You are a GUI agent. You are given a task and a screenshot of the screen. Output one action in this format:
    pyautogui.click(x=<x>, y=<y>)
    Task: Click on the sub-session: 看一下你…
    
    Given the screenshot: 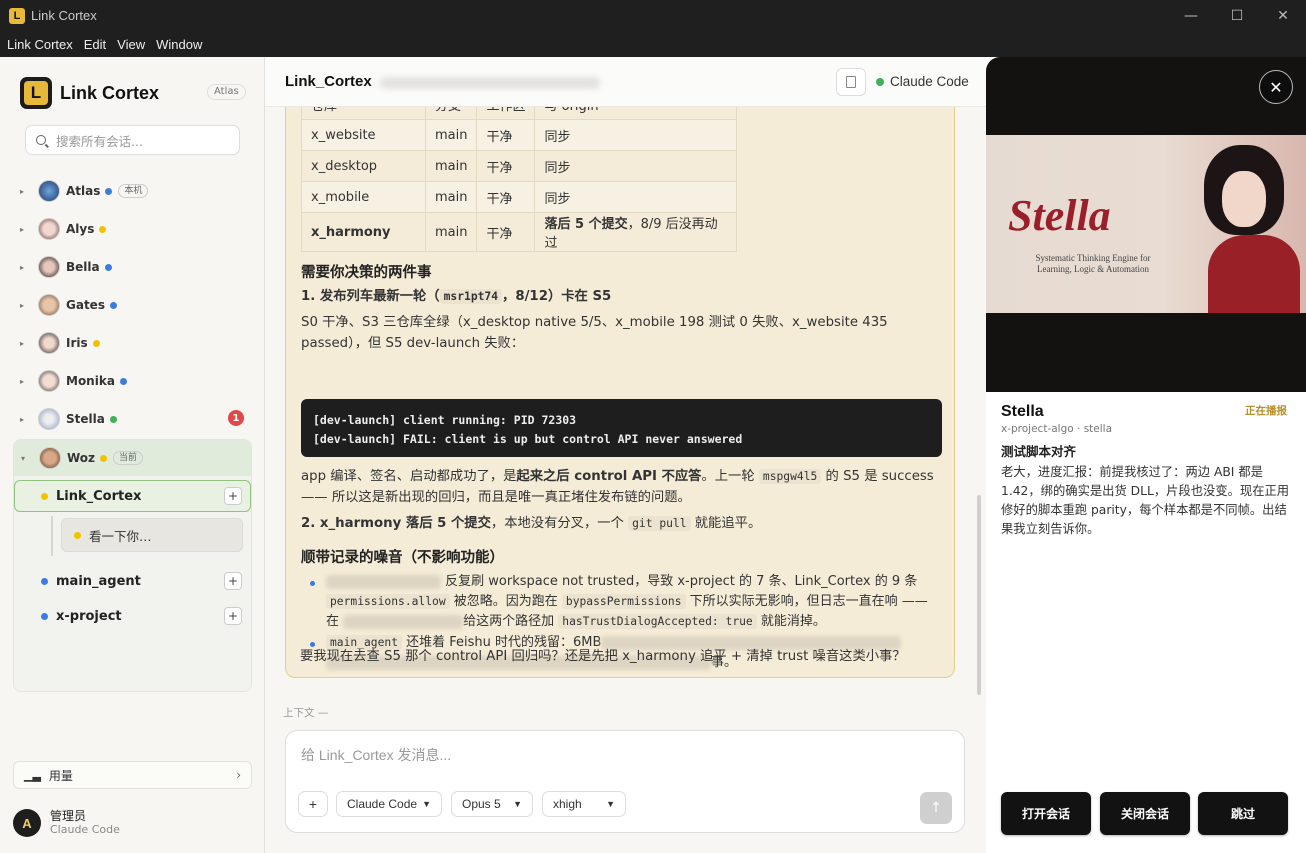 What is the action you would take?
    pyautogui.click(x=152, y=535)
    